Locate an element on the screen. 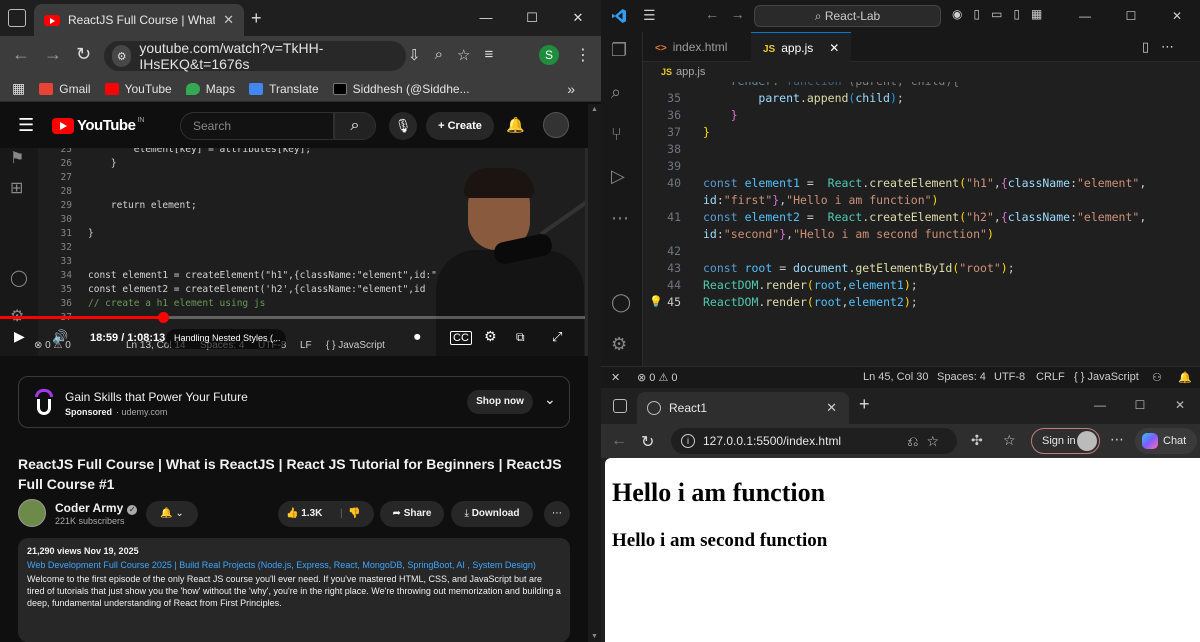 This screenshot has width=1200, height=642. bookmark-translate: Translate is located at coordinates (284, 89).